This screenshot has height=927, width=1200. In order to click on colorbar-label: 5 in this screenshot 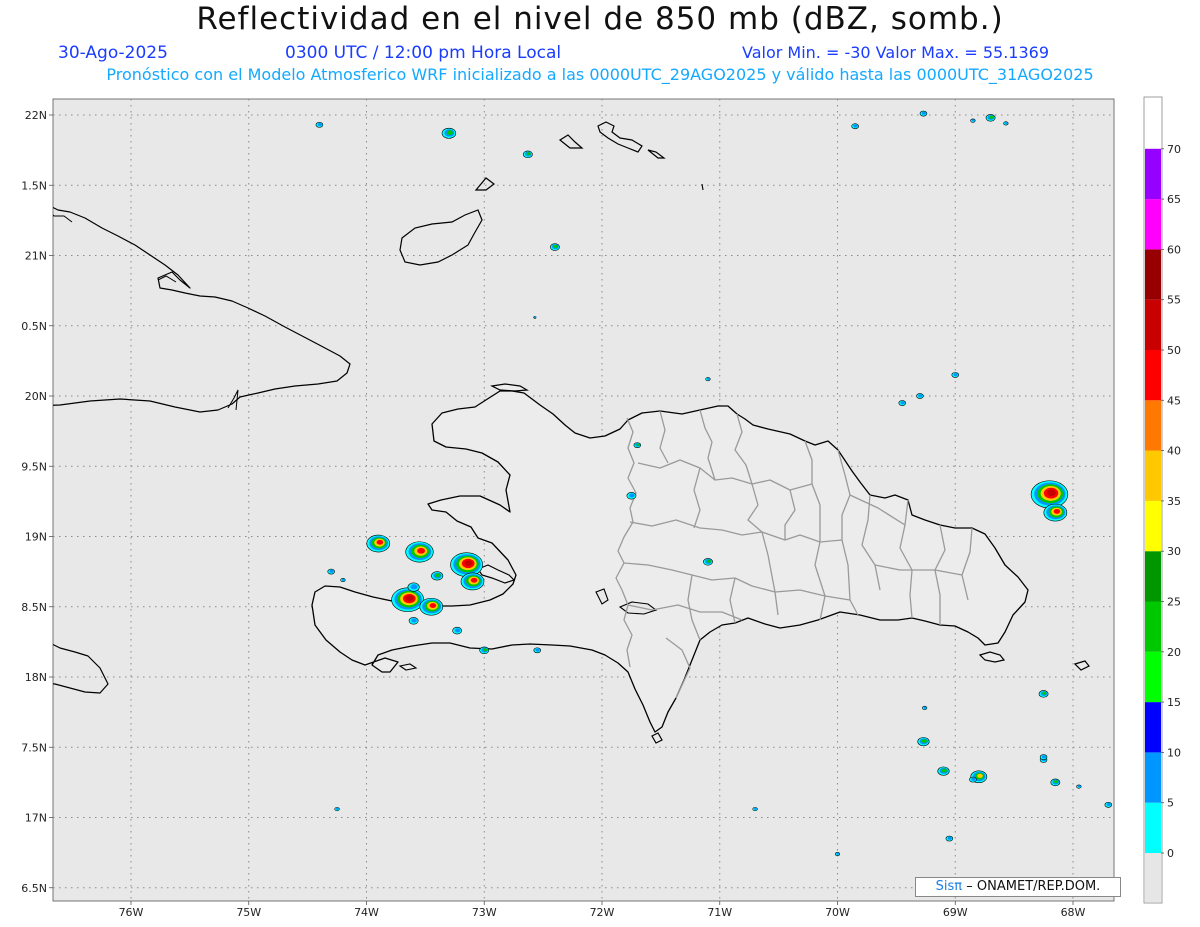, I will do `click(1170, 803)`.